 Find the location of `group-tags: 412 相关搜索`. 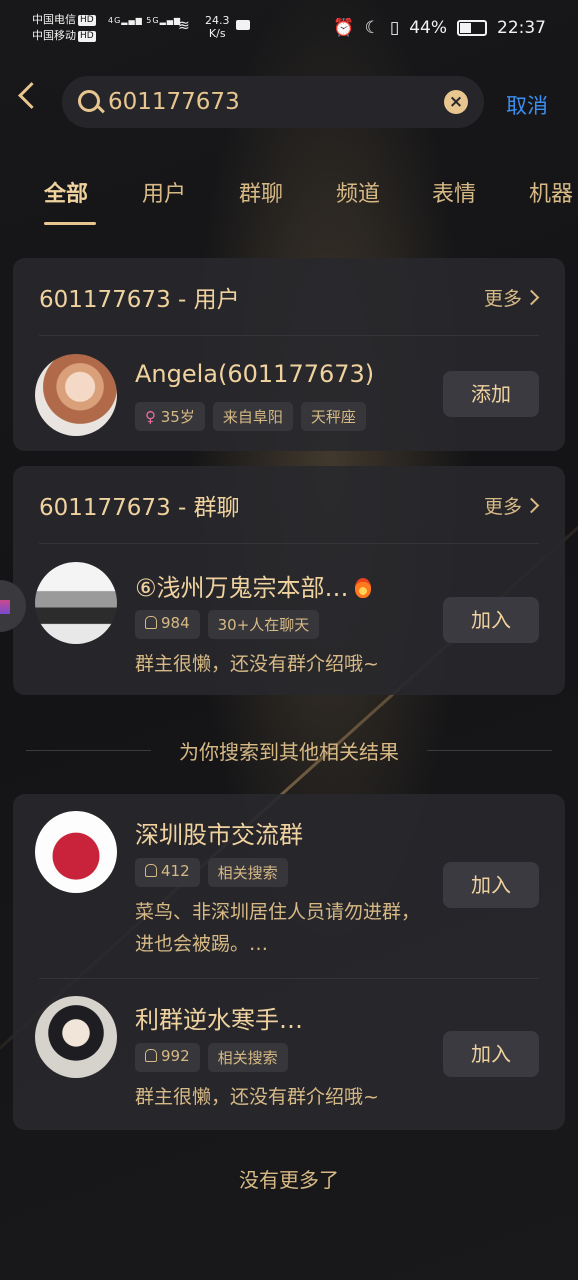

group-tags: 412 相关搜索 is located at coordinates (211, 872).